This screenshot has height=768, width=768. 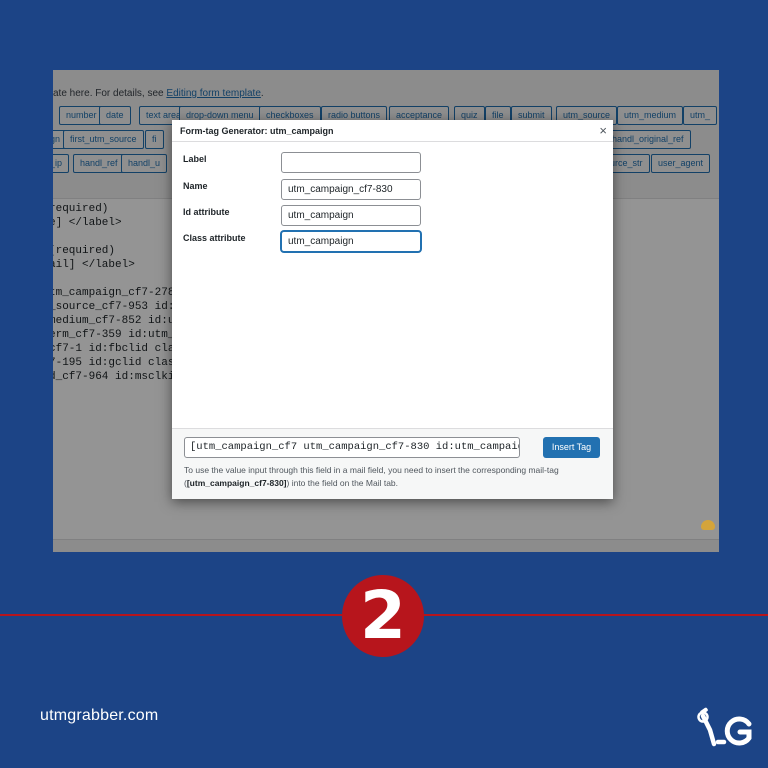 What do you see at coordinates (351, 241) in the screenshot?
I see `class-attribute-input` at bounding box center [351, 241].